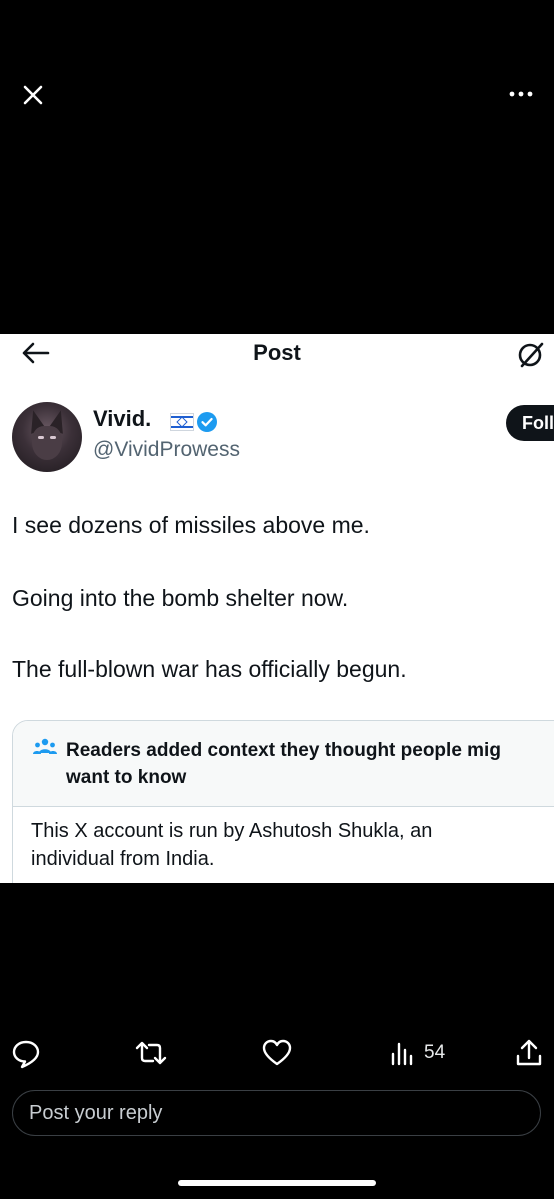  Describe the element at coordinates (207, 422) in the screenshot. I see `verified-badge-icon` at that location.